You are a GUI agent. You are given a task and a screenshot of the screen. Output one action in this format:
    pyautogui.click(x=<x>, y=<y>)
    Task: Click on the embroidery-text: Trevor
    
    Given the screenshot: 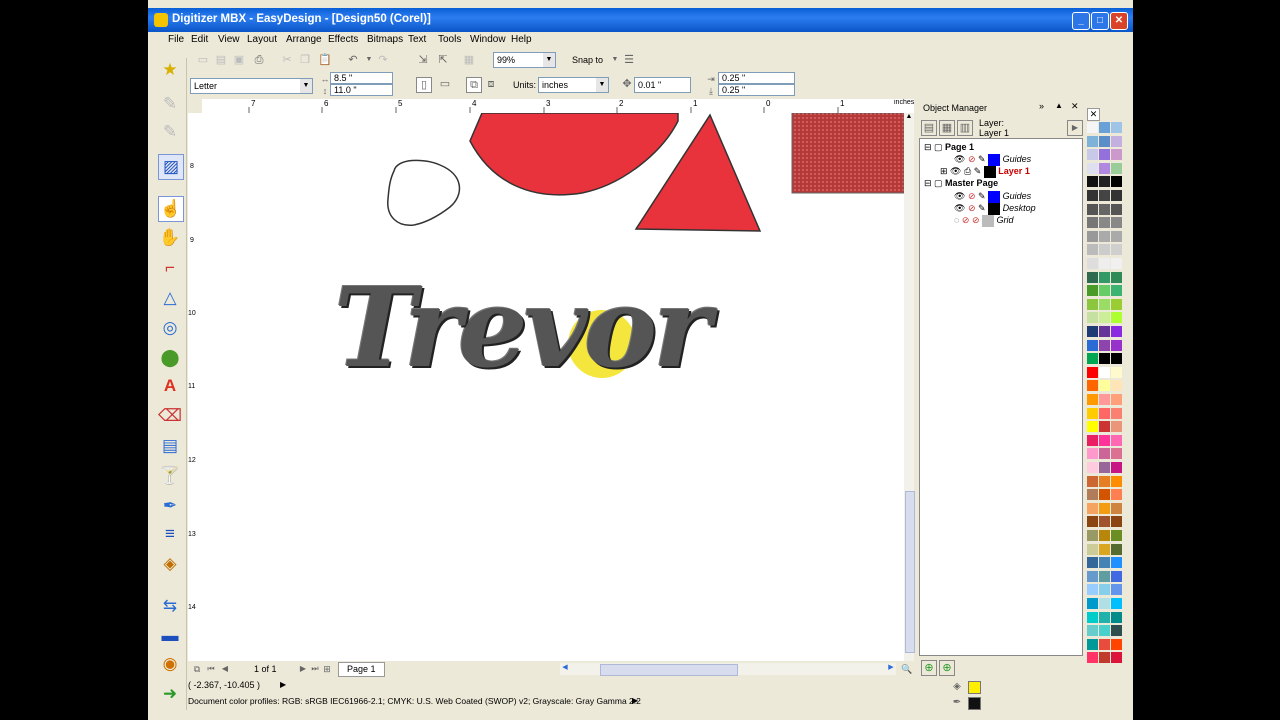 What is the action you would take?
    pyautogui.click(x=522, y=328)
    